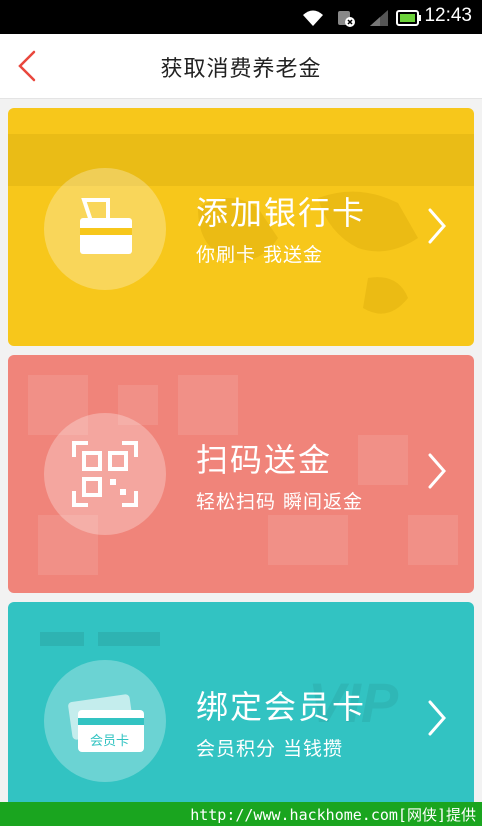 This screenshot has width=482, height=826. Describe the element at coordinates (281, 213) in the screenshot. I see `card-title: 添加银行卡` at that location.